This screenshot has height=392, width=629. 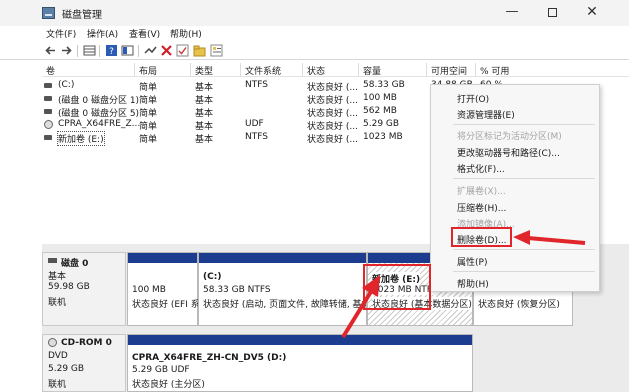 I want to click on annotation-arrows, so click(x=463, y=284).